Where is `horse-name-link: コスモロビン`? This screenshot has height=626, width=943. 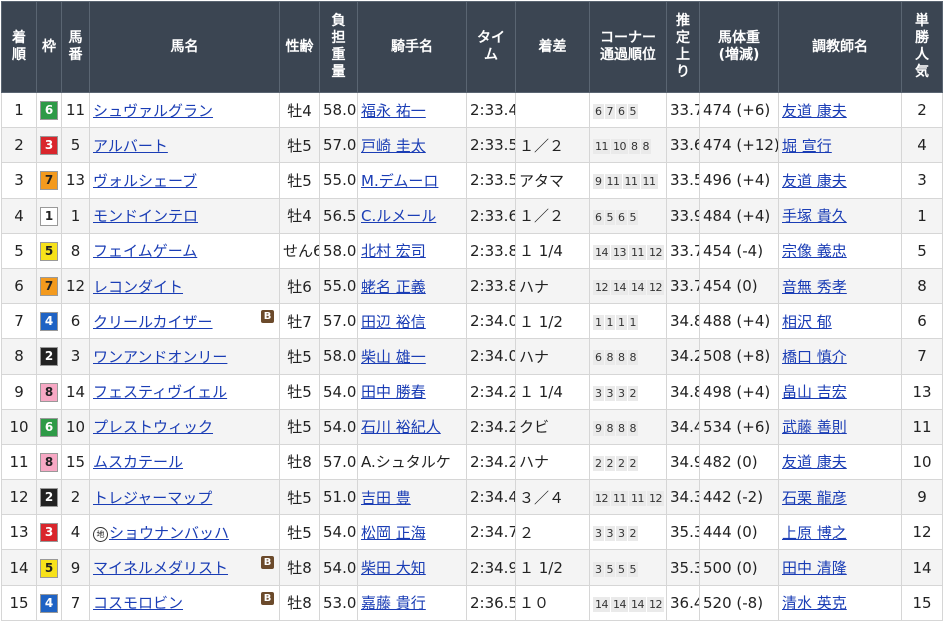
horse-name-link: コスモロビン is located at coordinates (138, 603).